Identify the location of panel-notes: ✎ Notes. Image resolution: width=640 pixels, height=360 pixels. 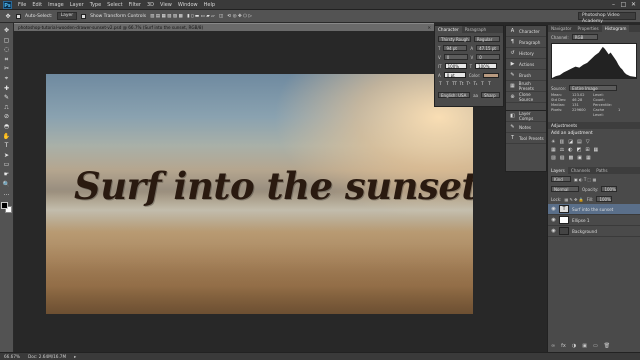
(526, 127).